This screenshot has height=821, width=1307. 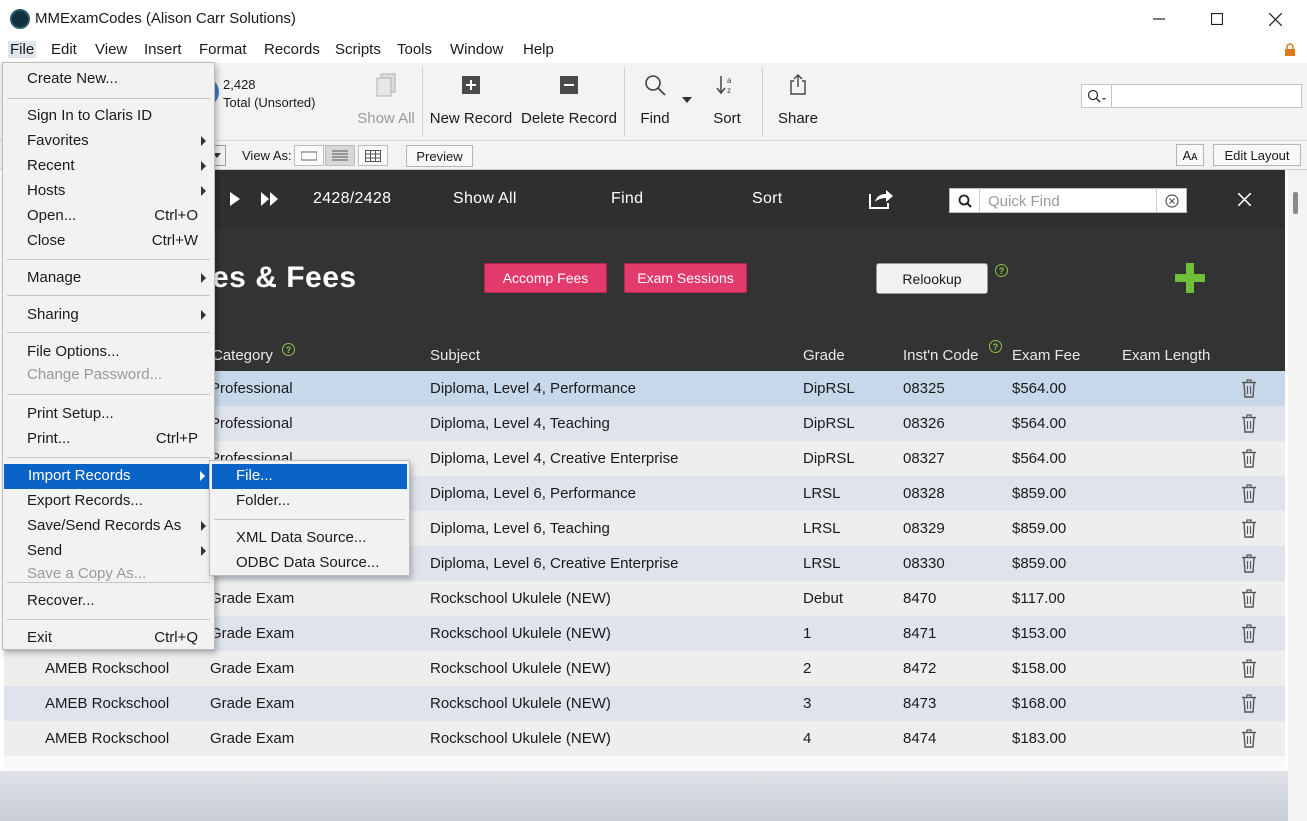 What do you see at coordinates (163, 49) in the screenshot?
I see `menu-insert: Insert` at bounding box center [163, 49].